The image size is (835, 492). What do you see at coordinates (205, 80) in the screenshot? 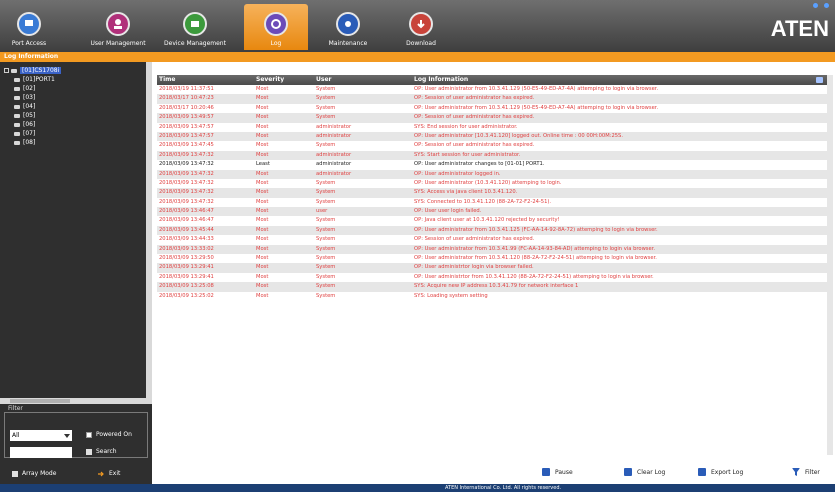
I see `col-time: Time` at bounding box center [205, 80].